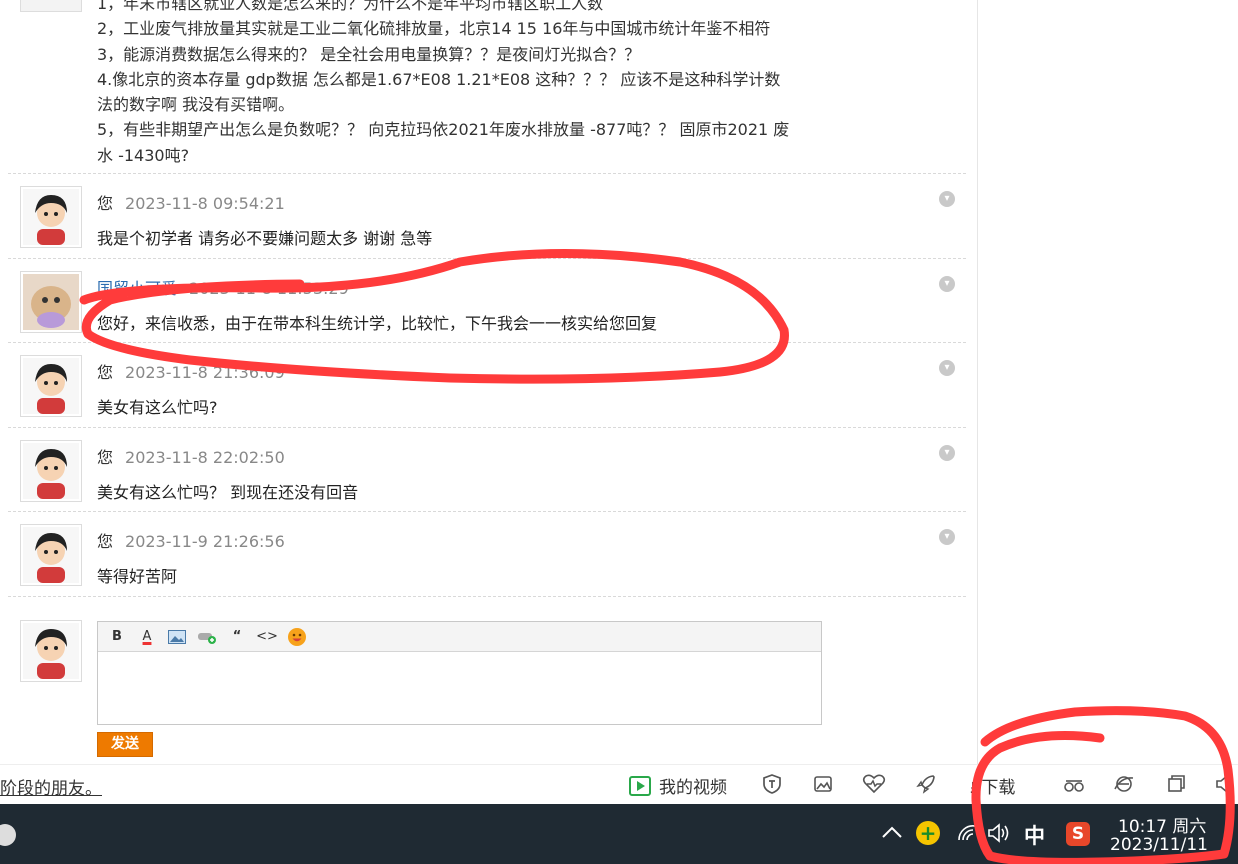 The height and width of the screenshot is (864, 1238). I want to click on message-item: 您 2023-11-8 21:36:09 美女有这么忙吗? ▾, so click(487, 384).